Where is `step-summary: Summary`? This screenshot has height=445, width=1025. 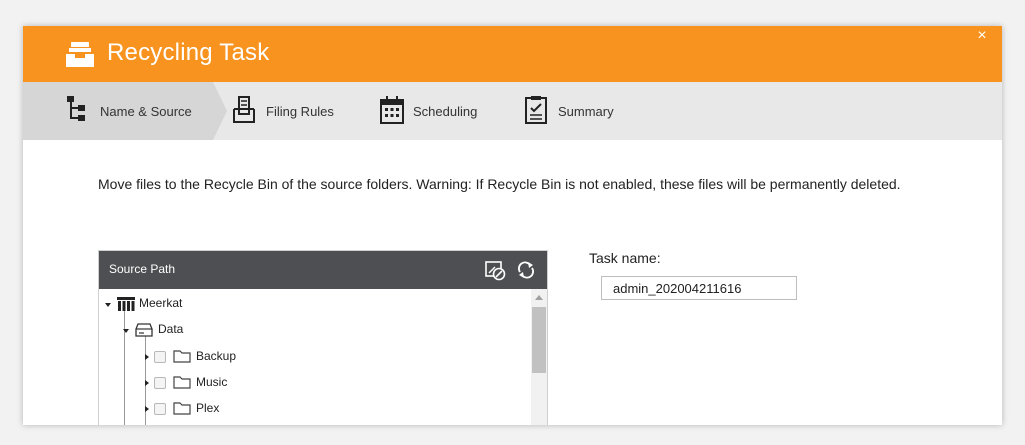
step-summary: Summary is located at coordinates (583, 111).